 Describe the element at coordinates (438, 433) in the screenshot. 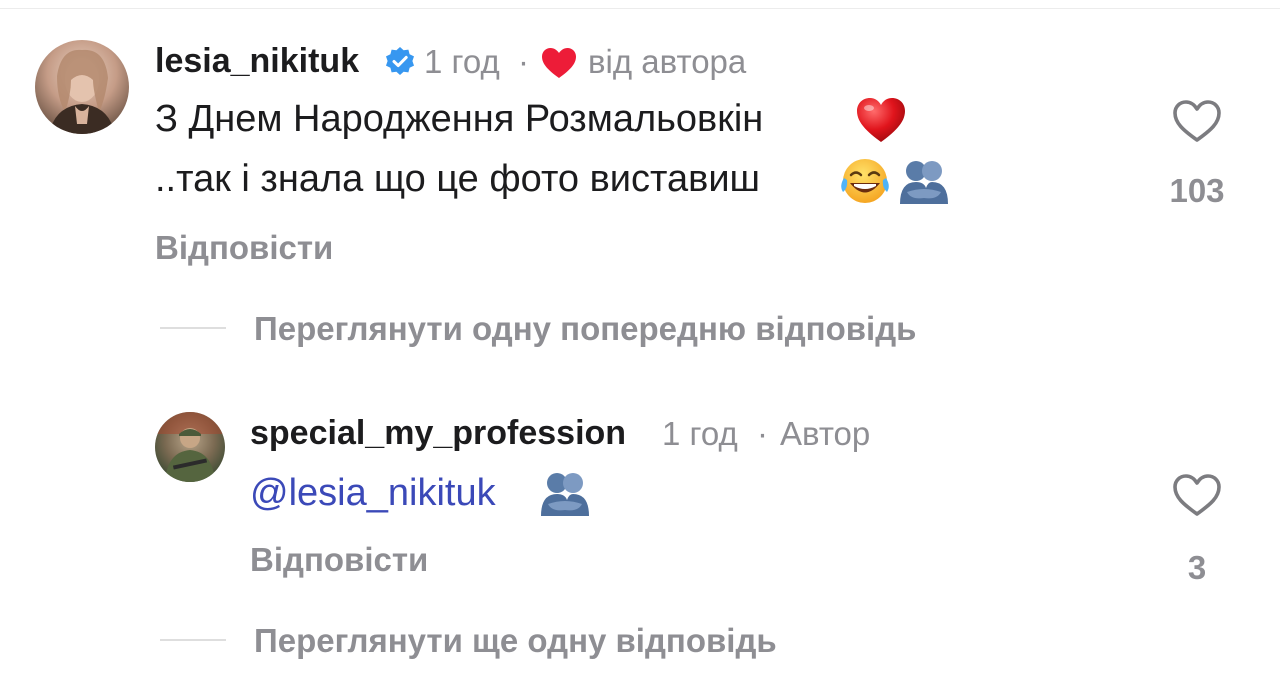

I see `reply-username: special_my_profession` at that location.